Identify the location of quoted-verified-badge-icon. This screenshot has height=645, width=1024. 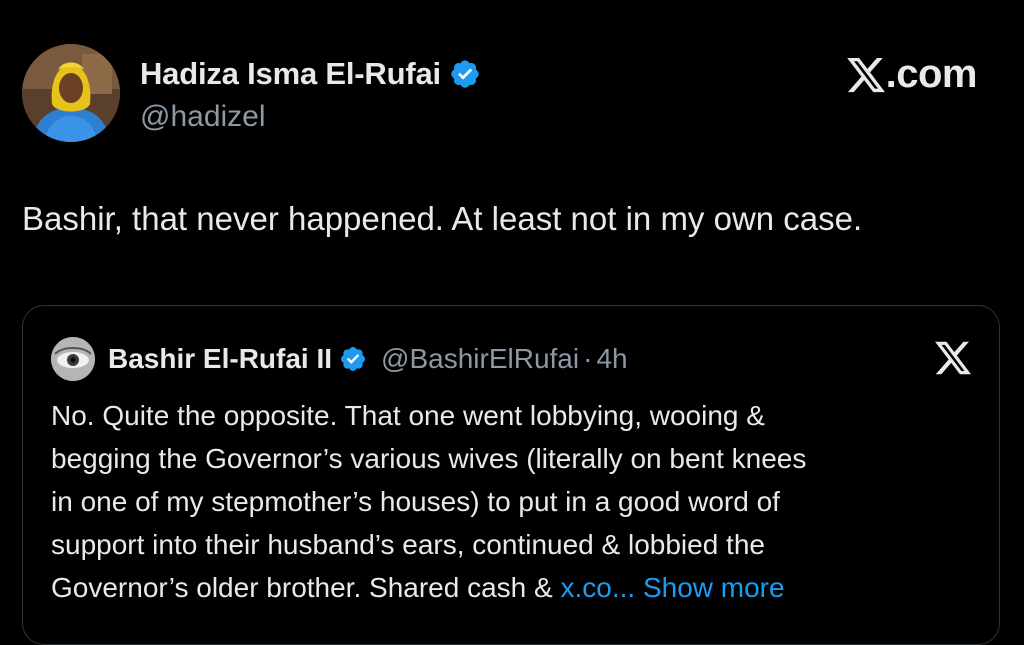
(353, 359).